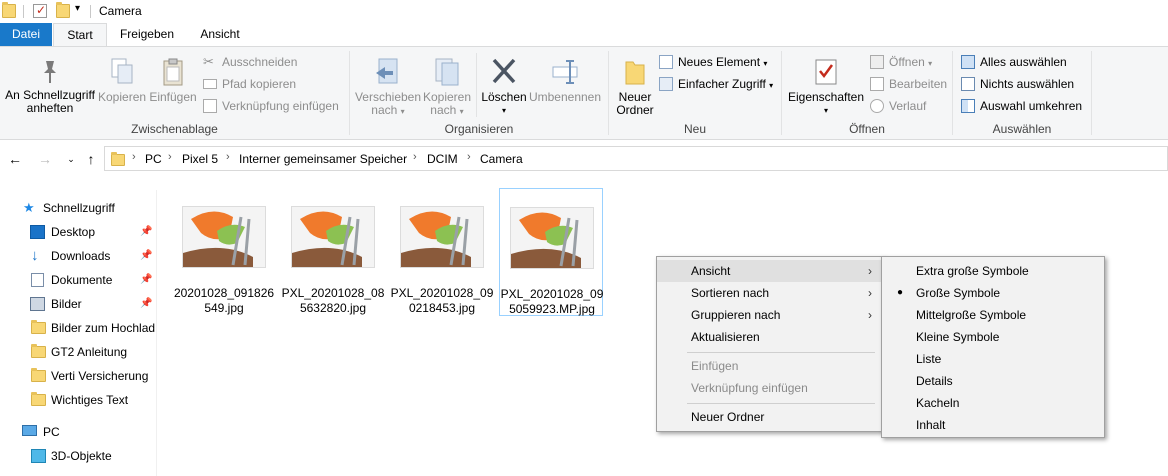  Describe the element at coordinates (122, 71) in the screenshot. I see `copy-icon` at that location.